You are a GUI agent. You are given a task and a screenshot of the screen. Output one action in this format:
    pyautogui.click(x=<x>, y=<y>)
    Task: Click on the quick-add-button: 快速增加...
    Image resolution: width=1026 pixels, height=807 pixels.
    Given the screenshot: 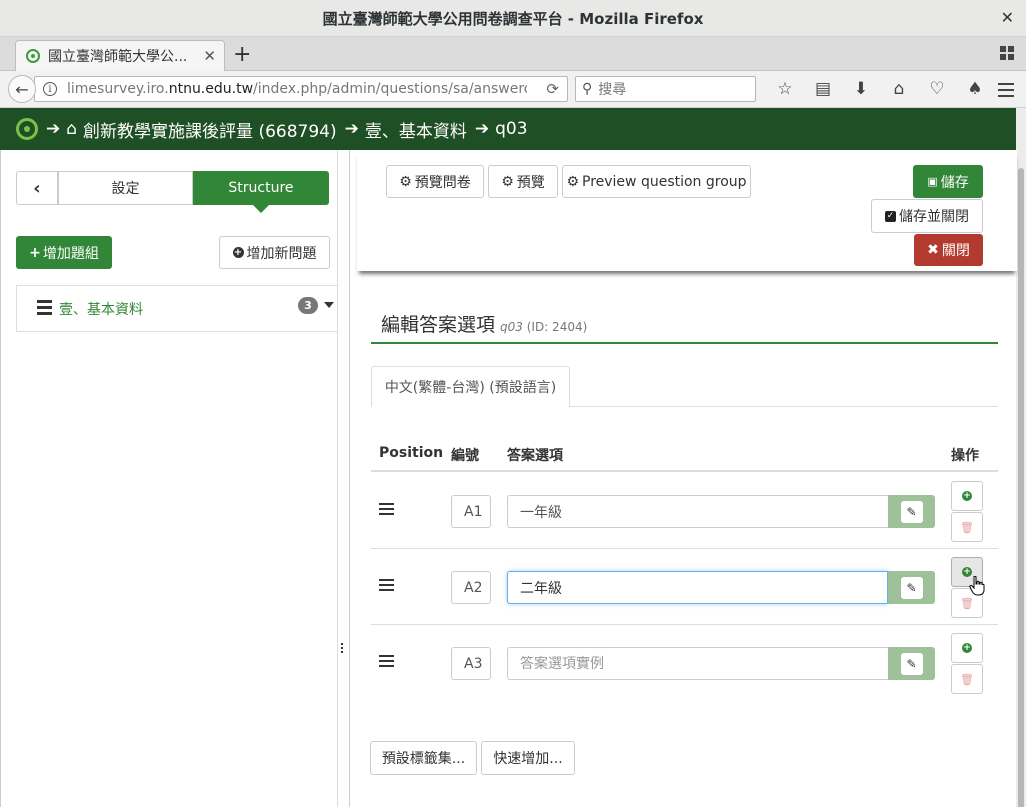 What is the action you would take?
    pyautogui.click(x=528, y=758)
    